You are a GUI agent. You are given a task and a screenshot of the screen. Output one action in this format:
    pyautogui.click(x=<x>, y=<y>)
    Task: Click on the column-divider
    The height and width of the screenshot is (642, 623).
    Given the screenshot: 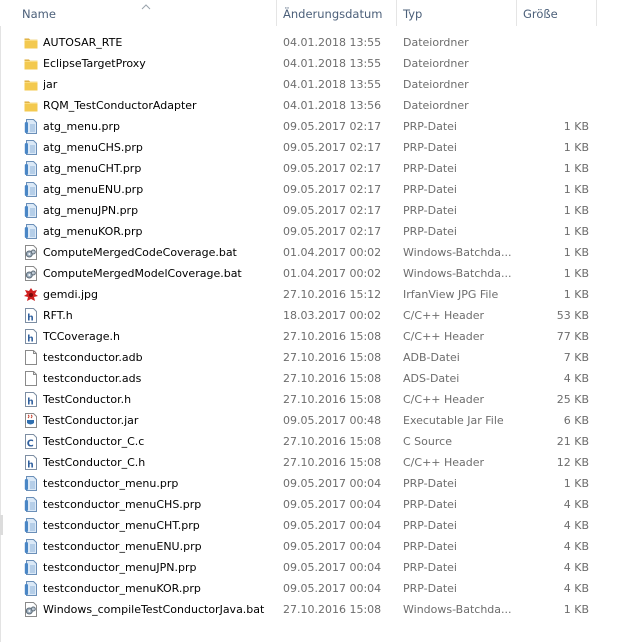 What is the action you would take?
    pyautogui.click(x=596, y=13)
    